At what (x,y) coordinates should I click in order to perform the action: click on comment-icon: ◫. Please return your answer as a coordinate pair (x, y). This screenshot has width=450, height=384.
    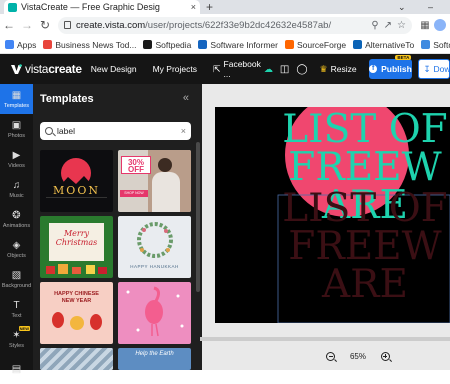
    Looking at the image, I should click on (284, 69).